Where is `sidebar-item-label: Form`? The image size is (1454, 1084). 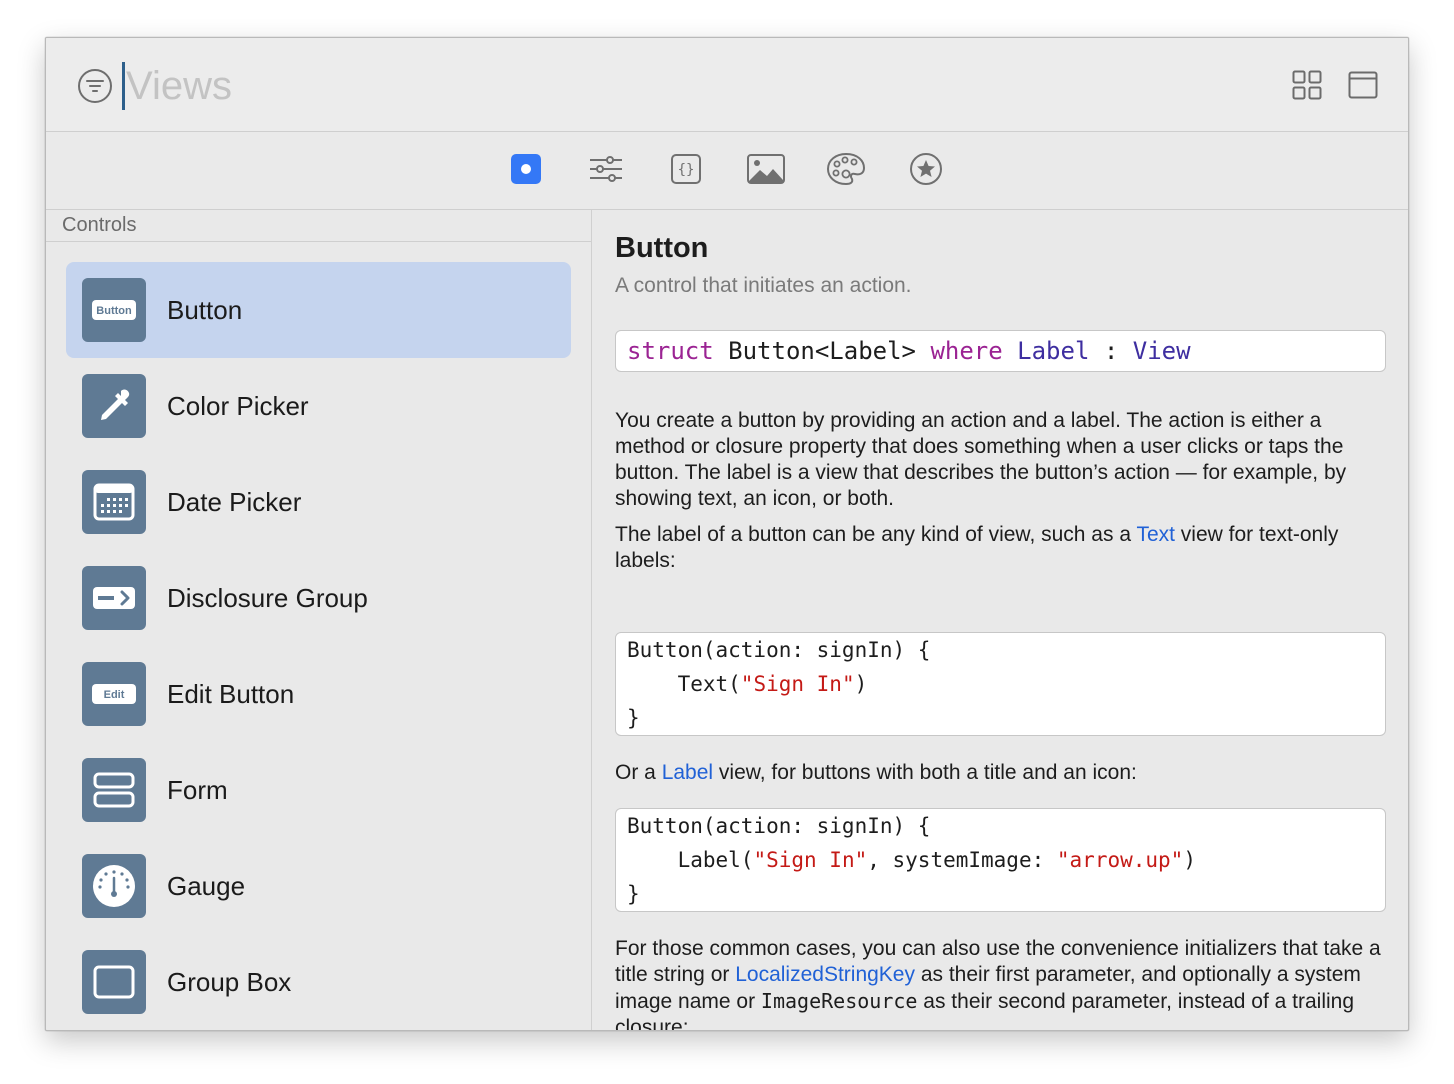 sidebar-item-label: Form is located at coordinates (197, 789).